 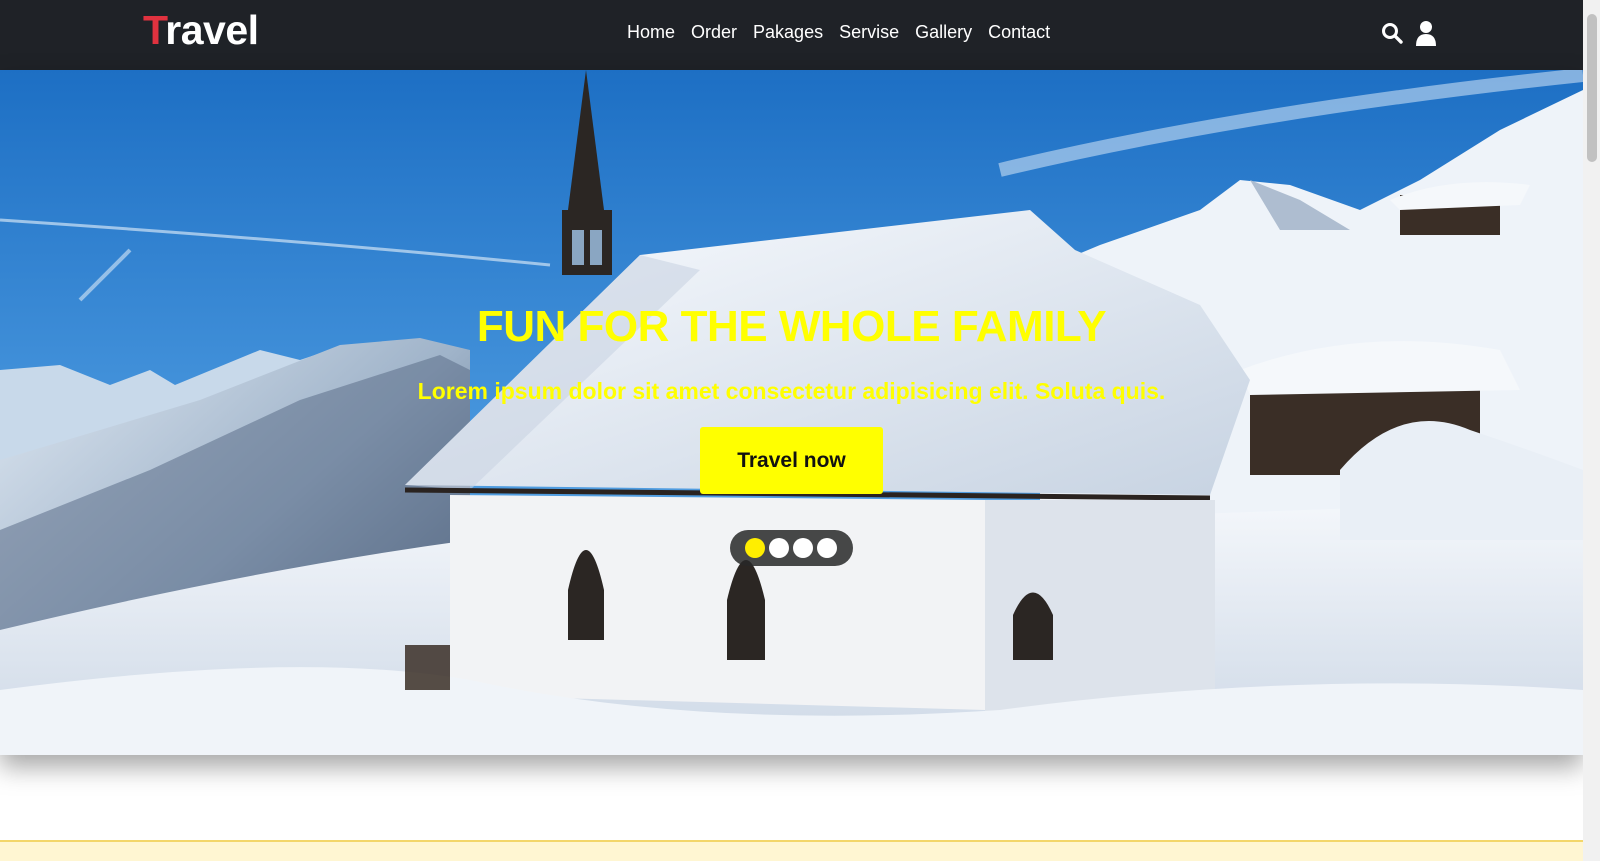 I want to click on user-icon, so click(x=1426, y=33).